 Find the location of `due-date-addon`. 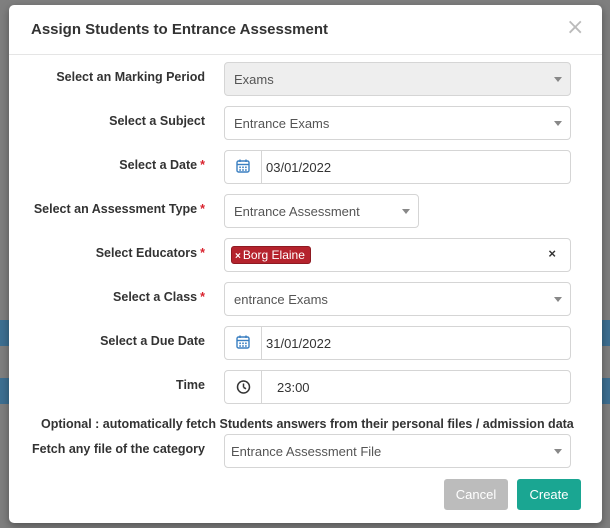

due-date-addon is located at coordinates (243, 343).